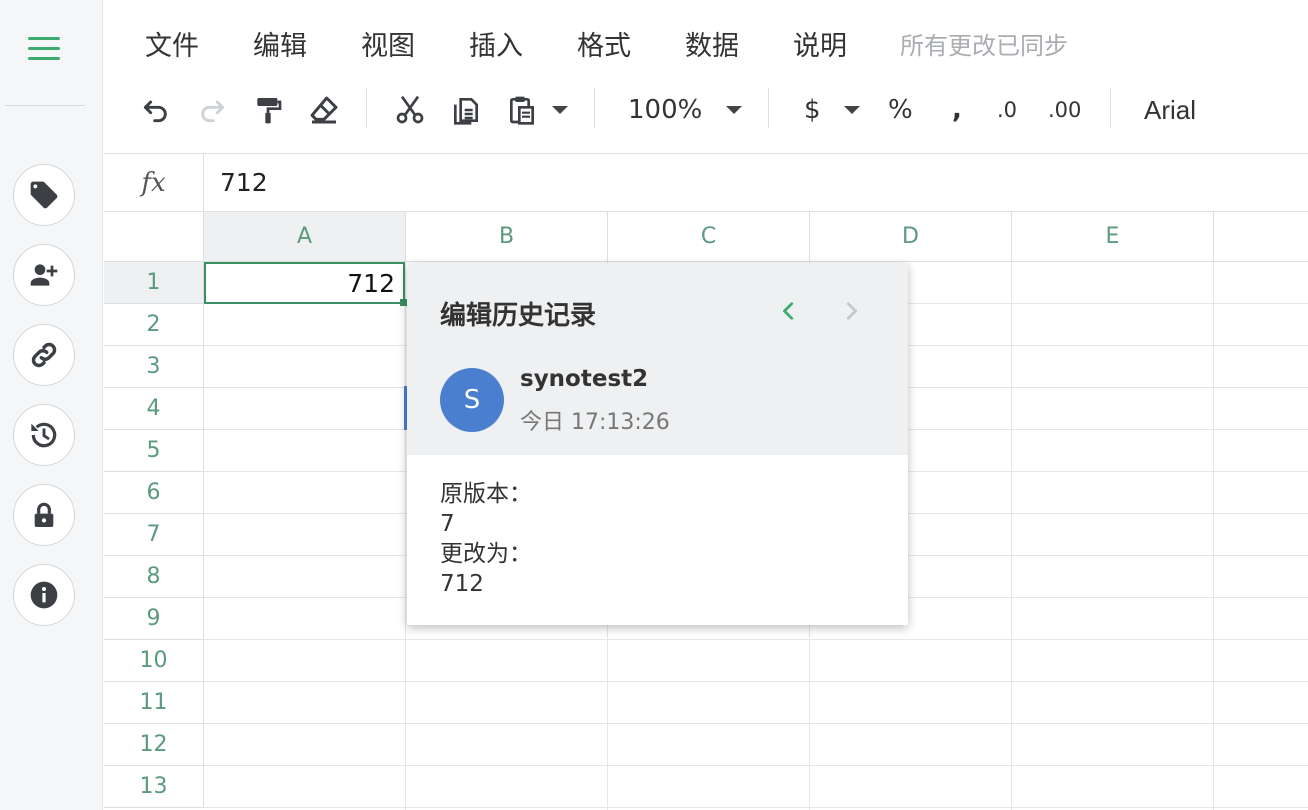 Image resolution: width=1308 pixels, height=810 pixels. I want to click on menu-bar: 文件 编辑 视图 插入 格式 数据 说明 所有更改已同步, so click(706, 42).